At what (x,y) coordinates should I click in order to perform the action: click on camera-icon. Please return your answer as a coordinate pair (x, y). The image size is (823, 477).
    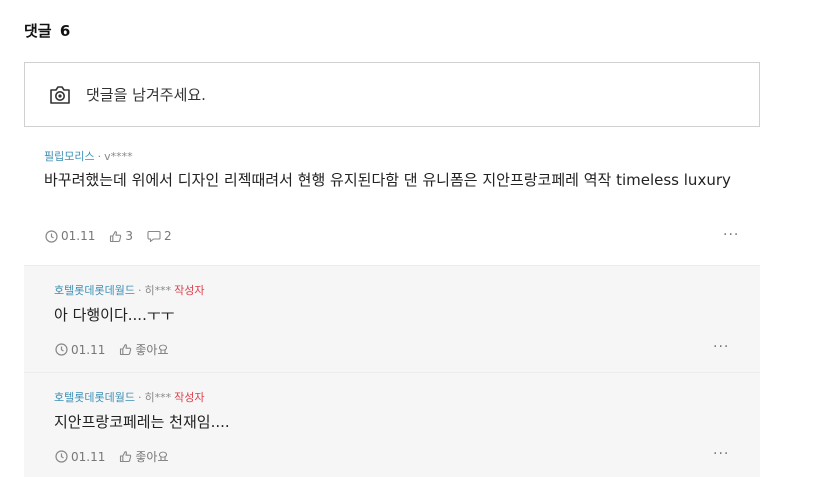
    Looking at the image, I should click on (60, 95).